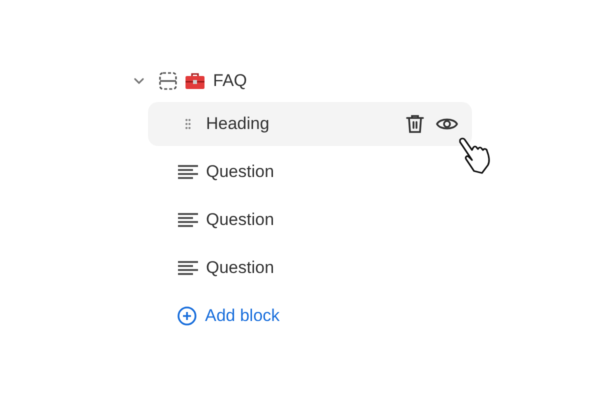 The image size is (600, 400). I want to click on plus-circle-icon, so click(187, 316).